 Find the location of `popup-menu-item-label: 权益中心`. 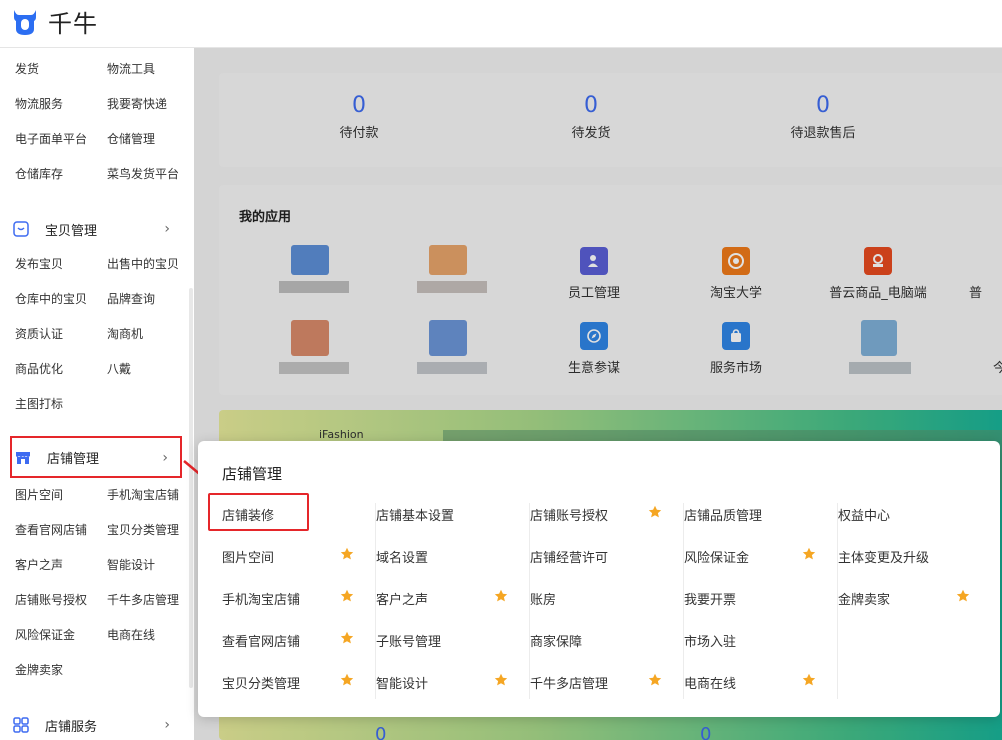

popup-menu-item-label: 权益中心 is located at coordinates (864, 516).